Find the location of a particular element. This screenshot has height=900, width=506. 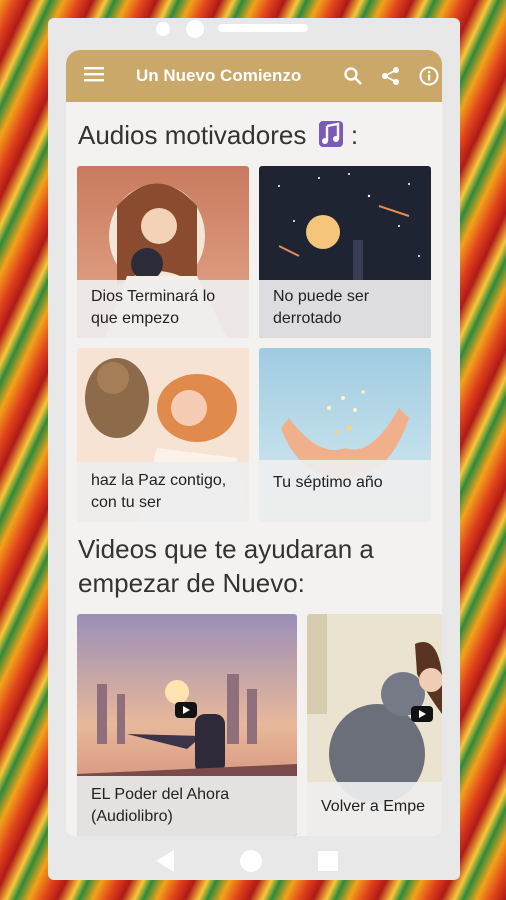

video-2-play-icon is located at coordinates (422, 714).